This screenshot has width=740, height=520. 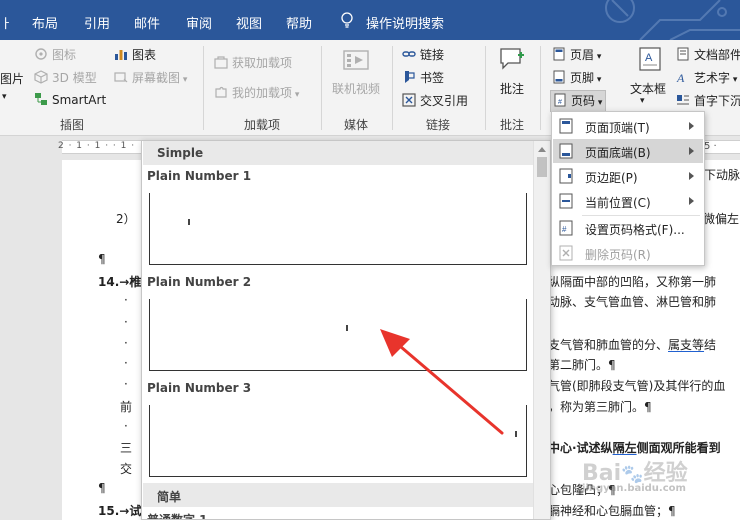 I want to click on doc-heading: 15.→试, so click(x=120, y=511).